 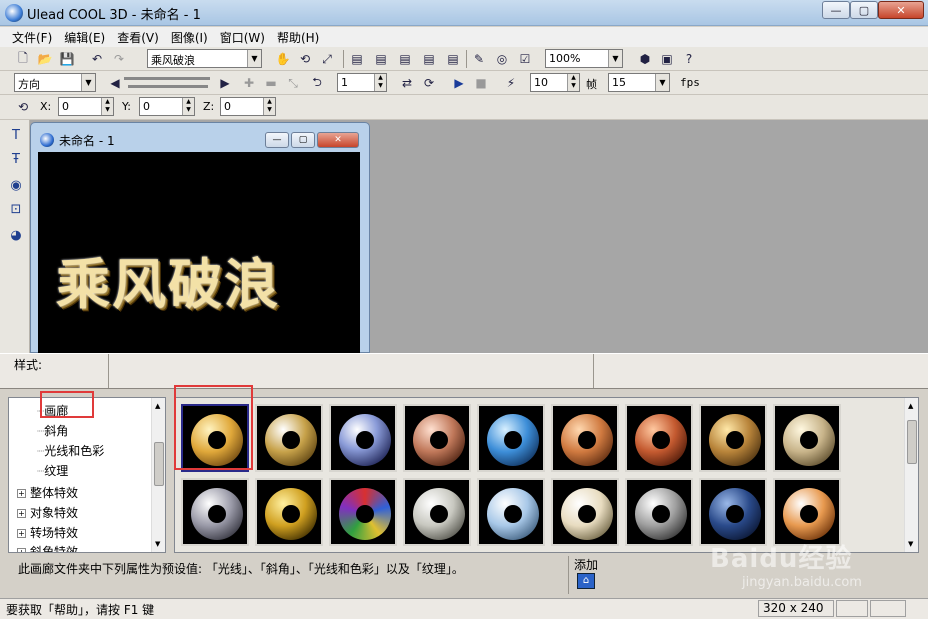 I want to click on doc-maximize-button: ▢, so click(x=303, y=140).